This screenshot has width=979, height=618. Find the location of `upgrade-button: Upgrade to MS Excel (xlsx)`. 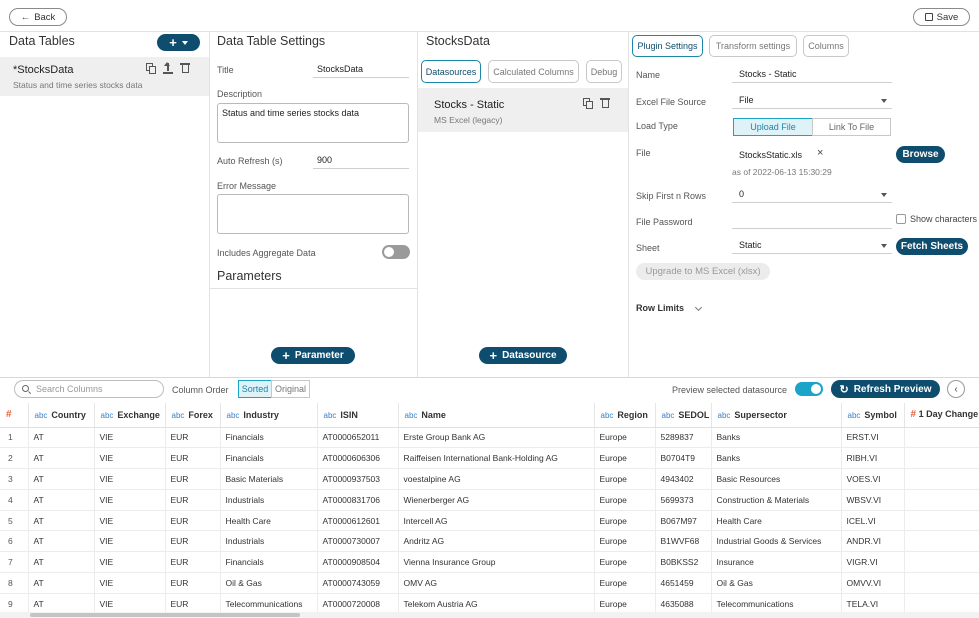

upgrade-button: Upgrade to MS Excel (xlsx) is located at coordinates (703, 271).